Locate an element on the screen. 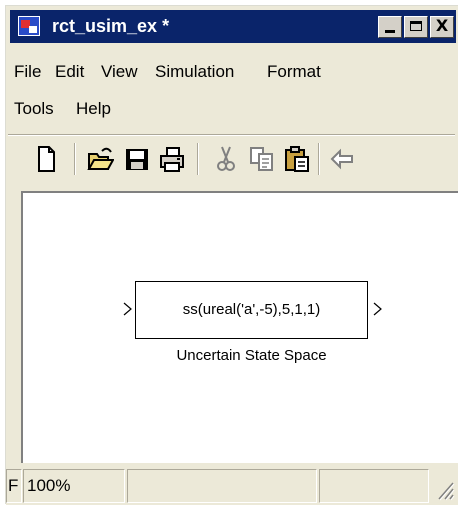 The height and width of the screenshot is (505, 458). toolbar-separator is located at coordinates (231, 135).